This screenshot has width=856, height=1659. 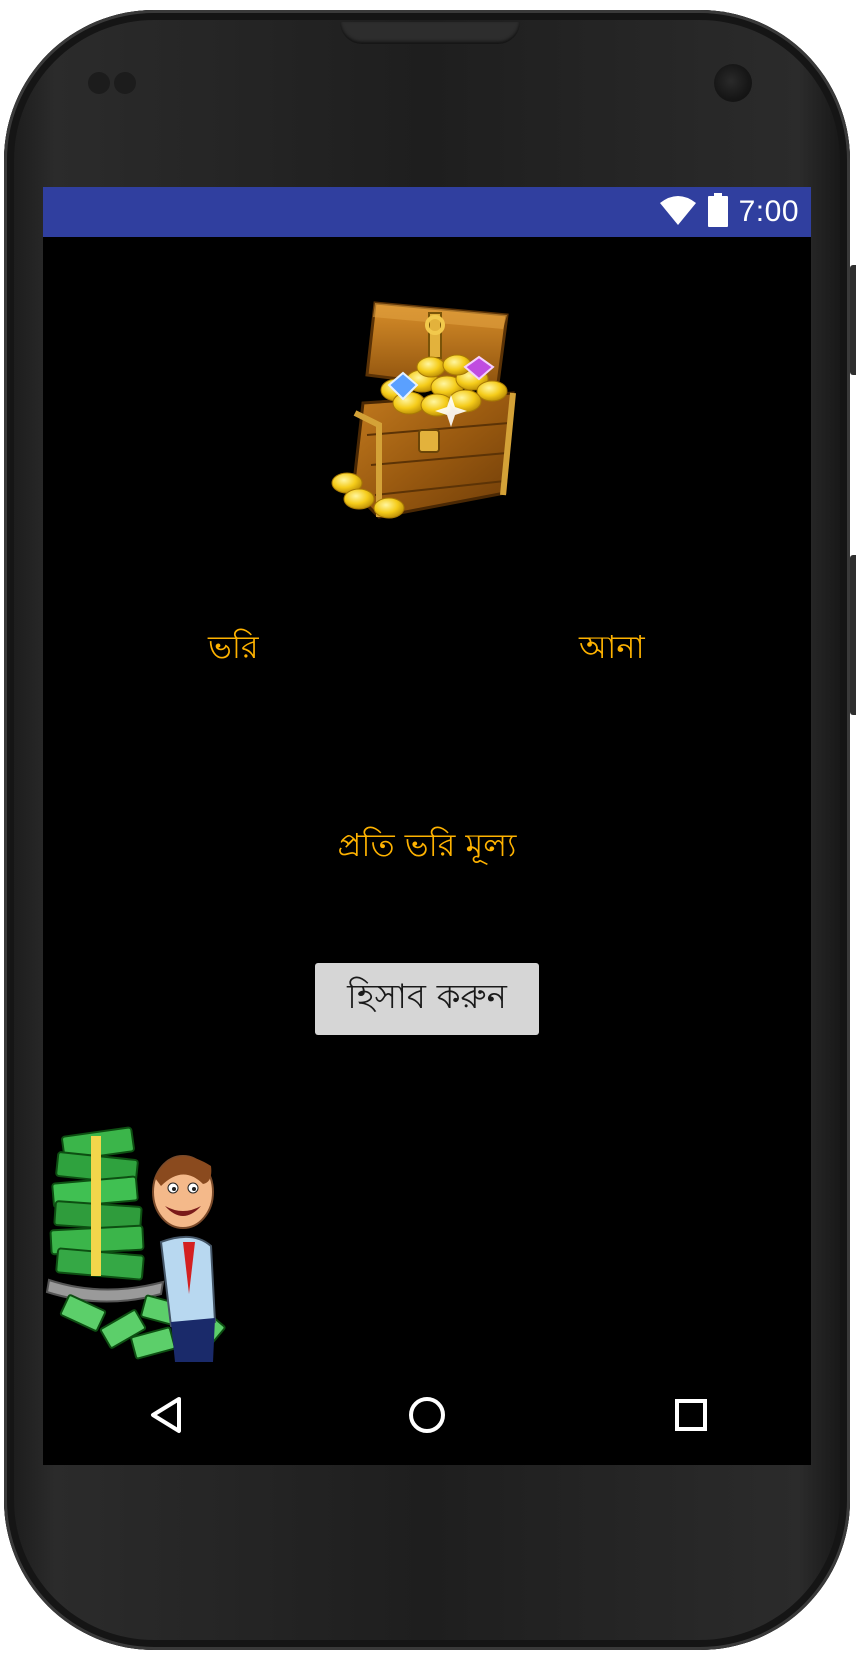 I want to click on home-icon, so click(x=427, y=1415).